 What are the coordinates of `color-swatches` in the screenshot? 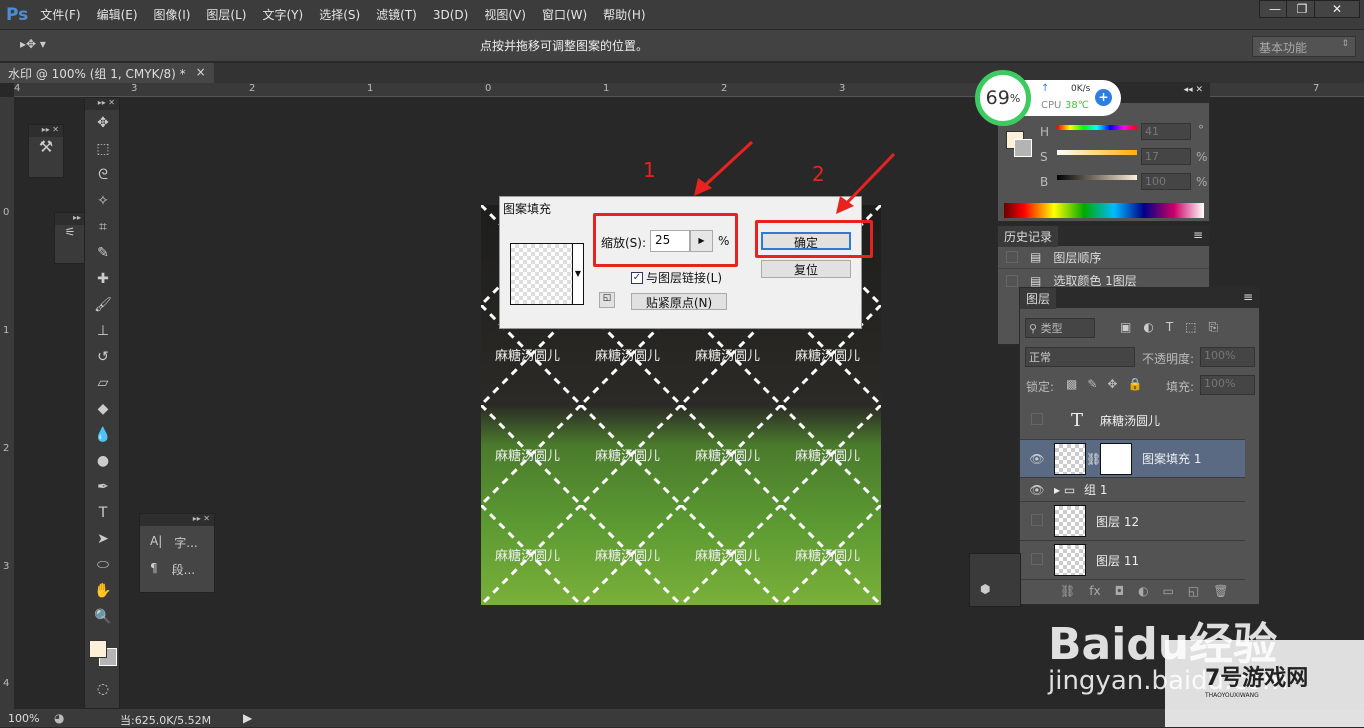 It's located at (102, 653).